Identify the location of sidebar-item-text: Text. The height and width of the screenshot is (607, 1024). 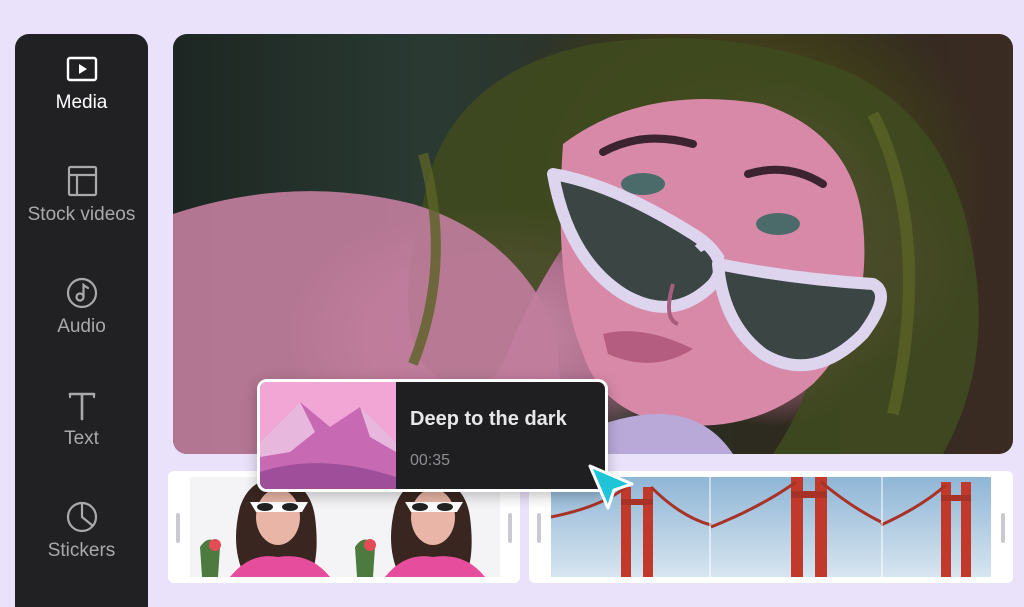
(81, 419).